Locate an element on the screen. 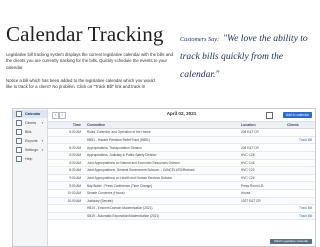 The image size is (320, 247). settings-icon is located at coordinates (19, 150).